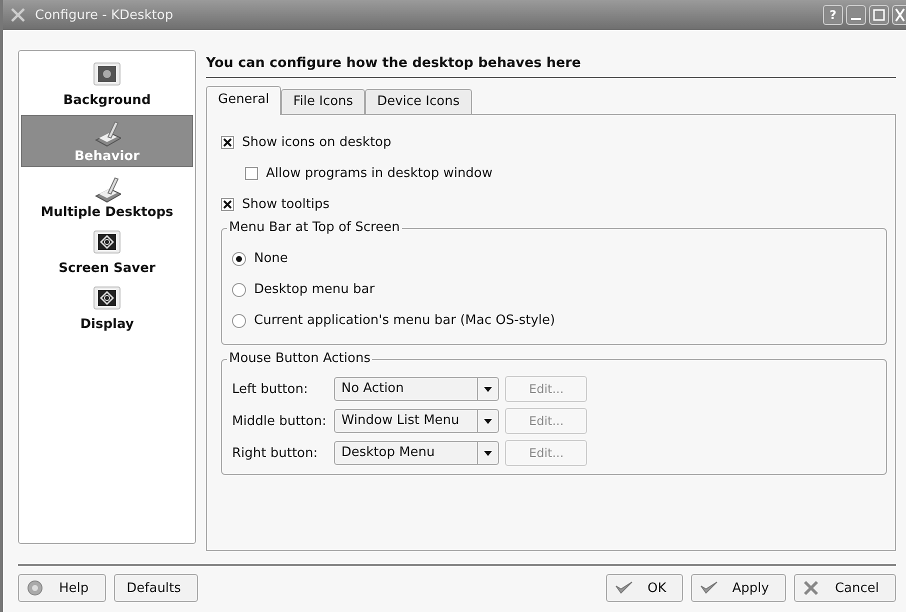 This screenshot has width=906, height=612. I want to click on field-label: Middle button:, so click(280, 421).